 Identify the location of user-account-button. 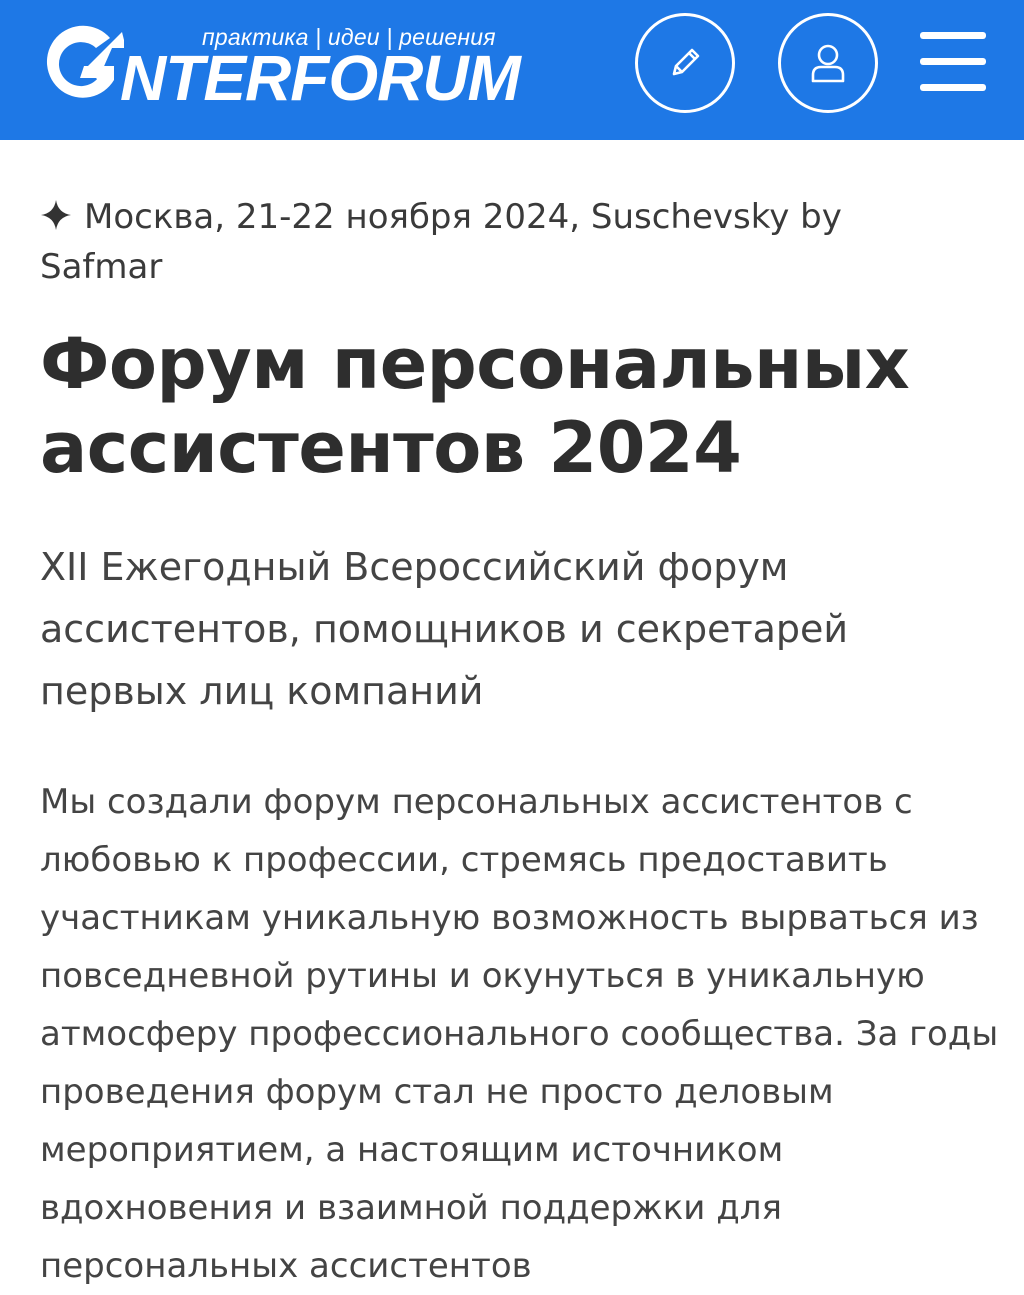
(828, 63).